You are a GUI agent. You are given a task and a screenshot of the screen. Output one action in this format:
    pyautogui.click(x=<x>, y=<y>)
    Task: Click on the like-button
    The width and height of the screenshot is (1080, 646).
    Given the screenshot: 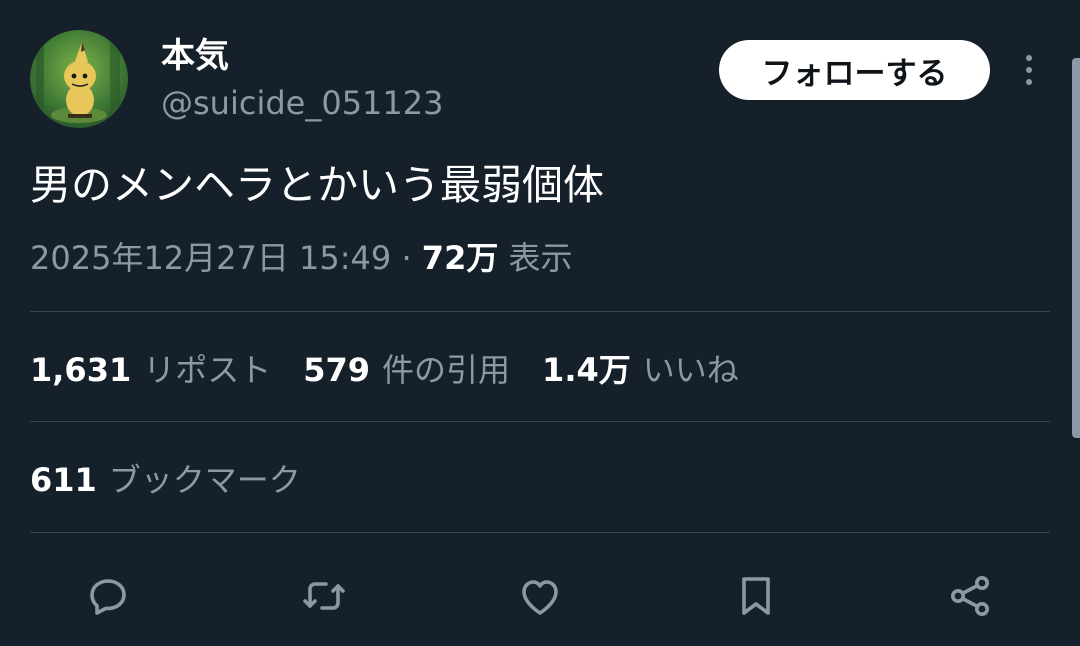 What is the action you would take?
    pyautogui.click(x=540, y=596)
    